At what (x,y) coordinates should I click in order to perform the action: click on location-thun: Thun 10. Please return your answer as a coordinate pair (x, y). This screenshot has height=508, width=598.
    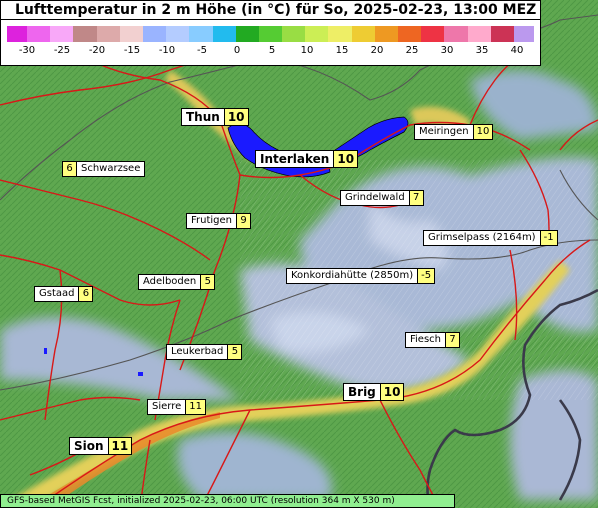
    Looking at the image, I should click on (215, 117).